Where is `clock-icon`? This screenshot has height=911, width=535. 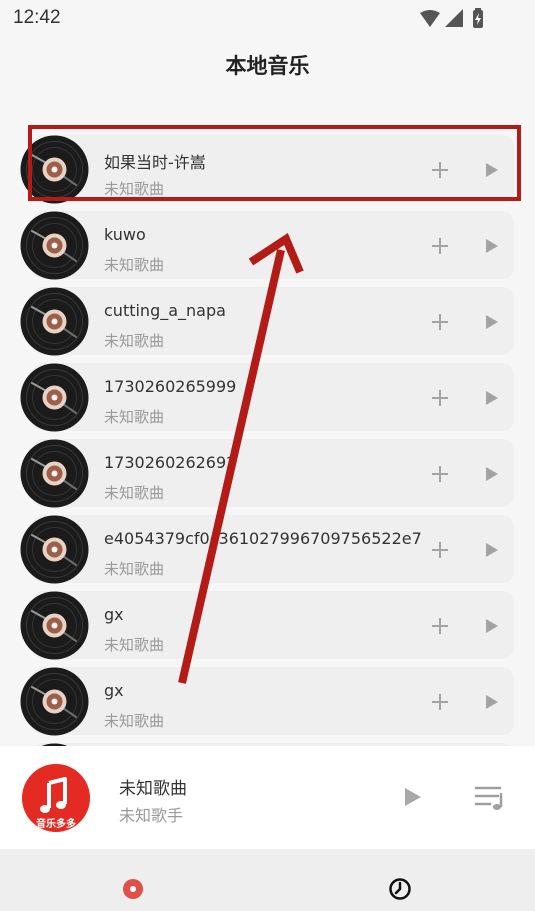
clock-icon is located at coordinates (400, 889).